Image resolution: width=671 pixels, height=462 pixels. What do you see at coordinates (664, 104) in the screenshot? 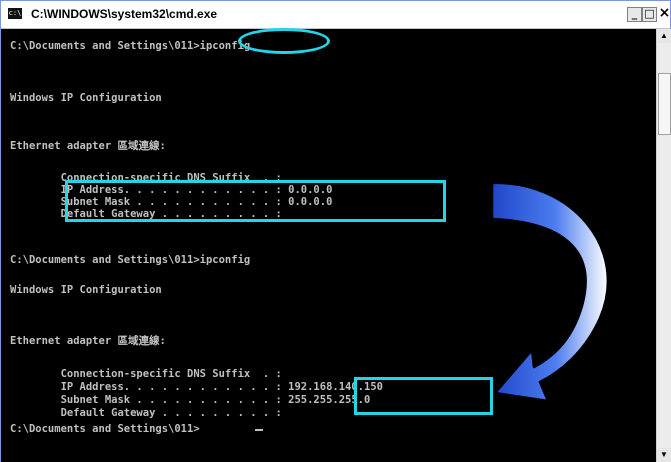
I see `scrollbar-thumb` at bounding box center [664, 104].